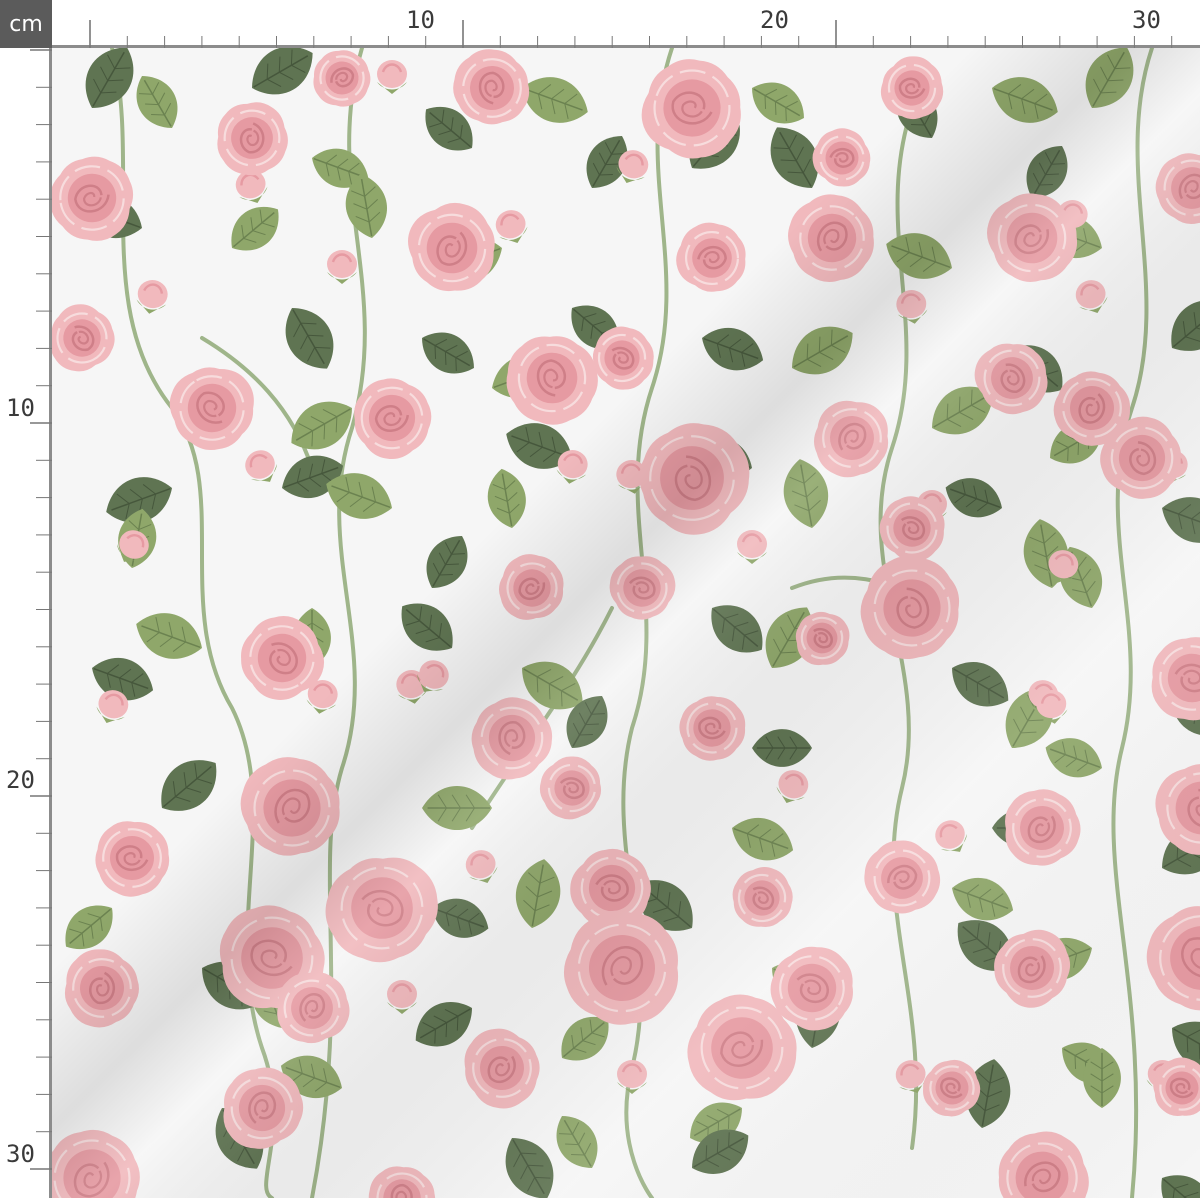 Image resolution: width=1200 pixels, height=1198 pixels. I want to click on unit-label: cm, so click(26, 24).